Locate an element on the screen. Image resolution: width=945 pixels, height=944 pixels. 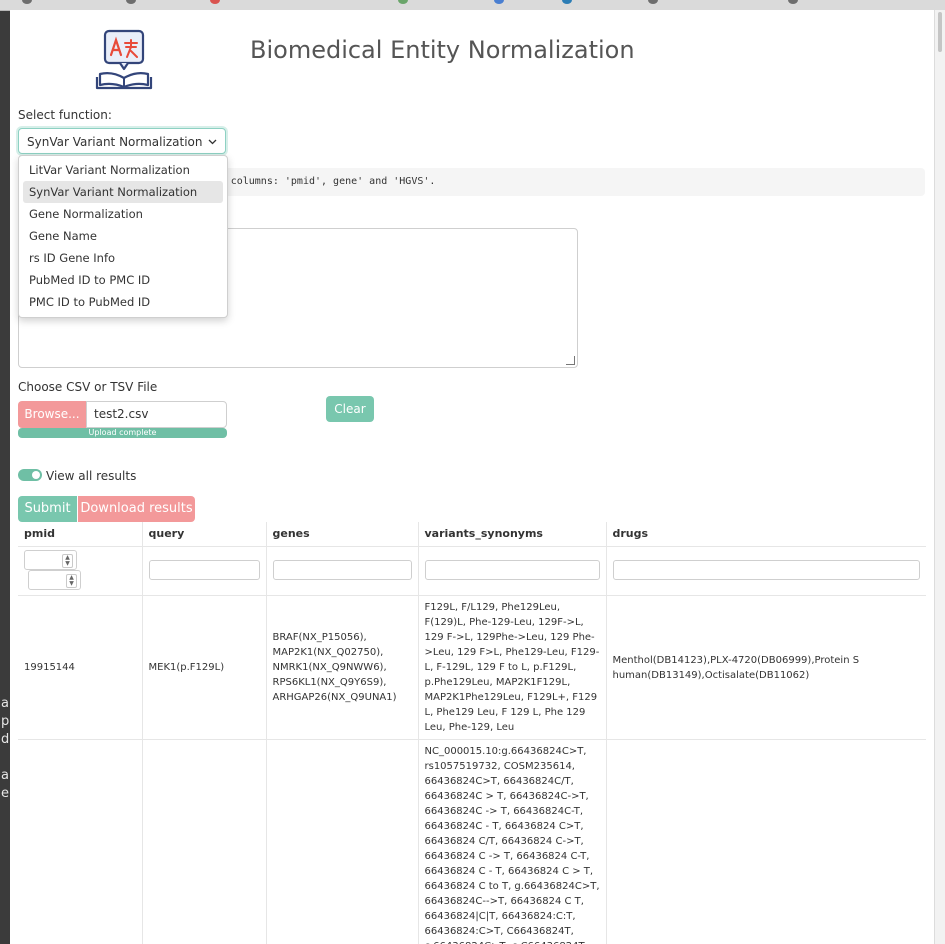
page-title: Biomedical Entity Normalization is located at coordinates (442, 50).